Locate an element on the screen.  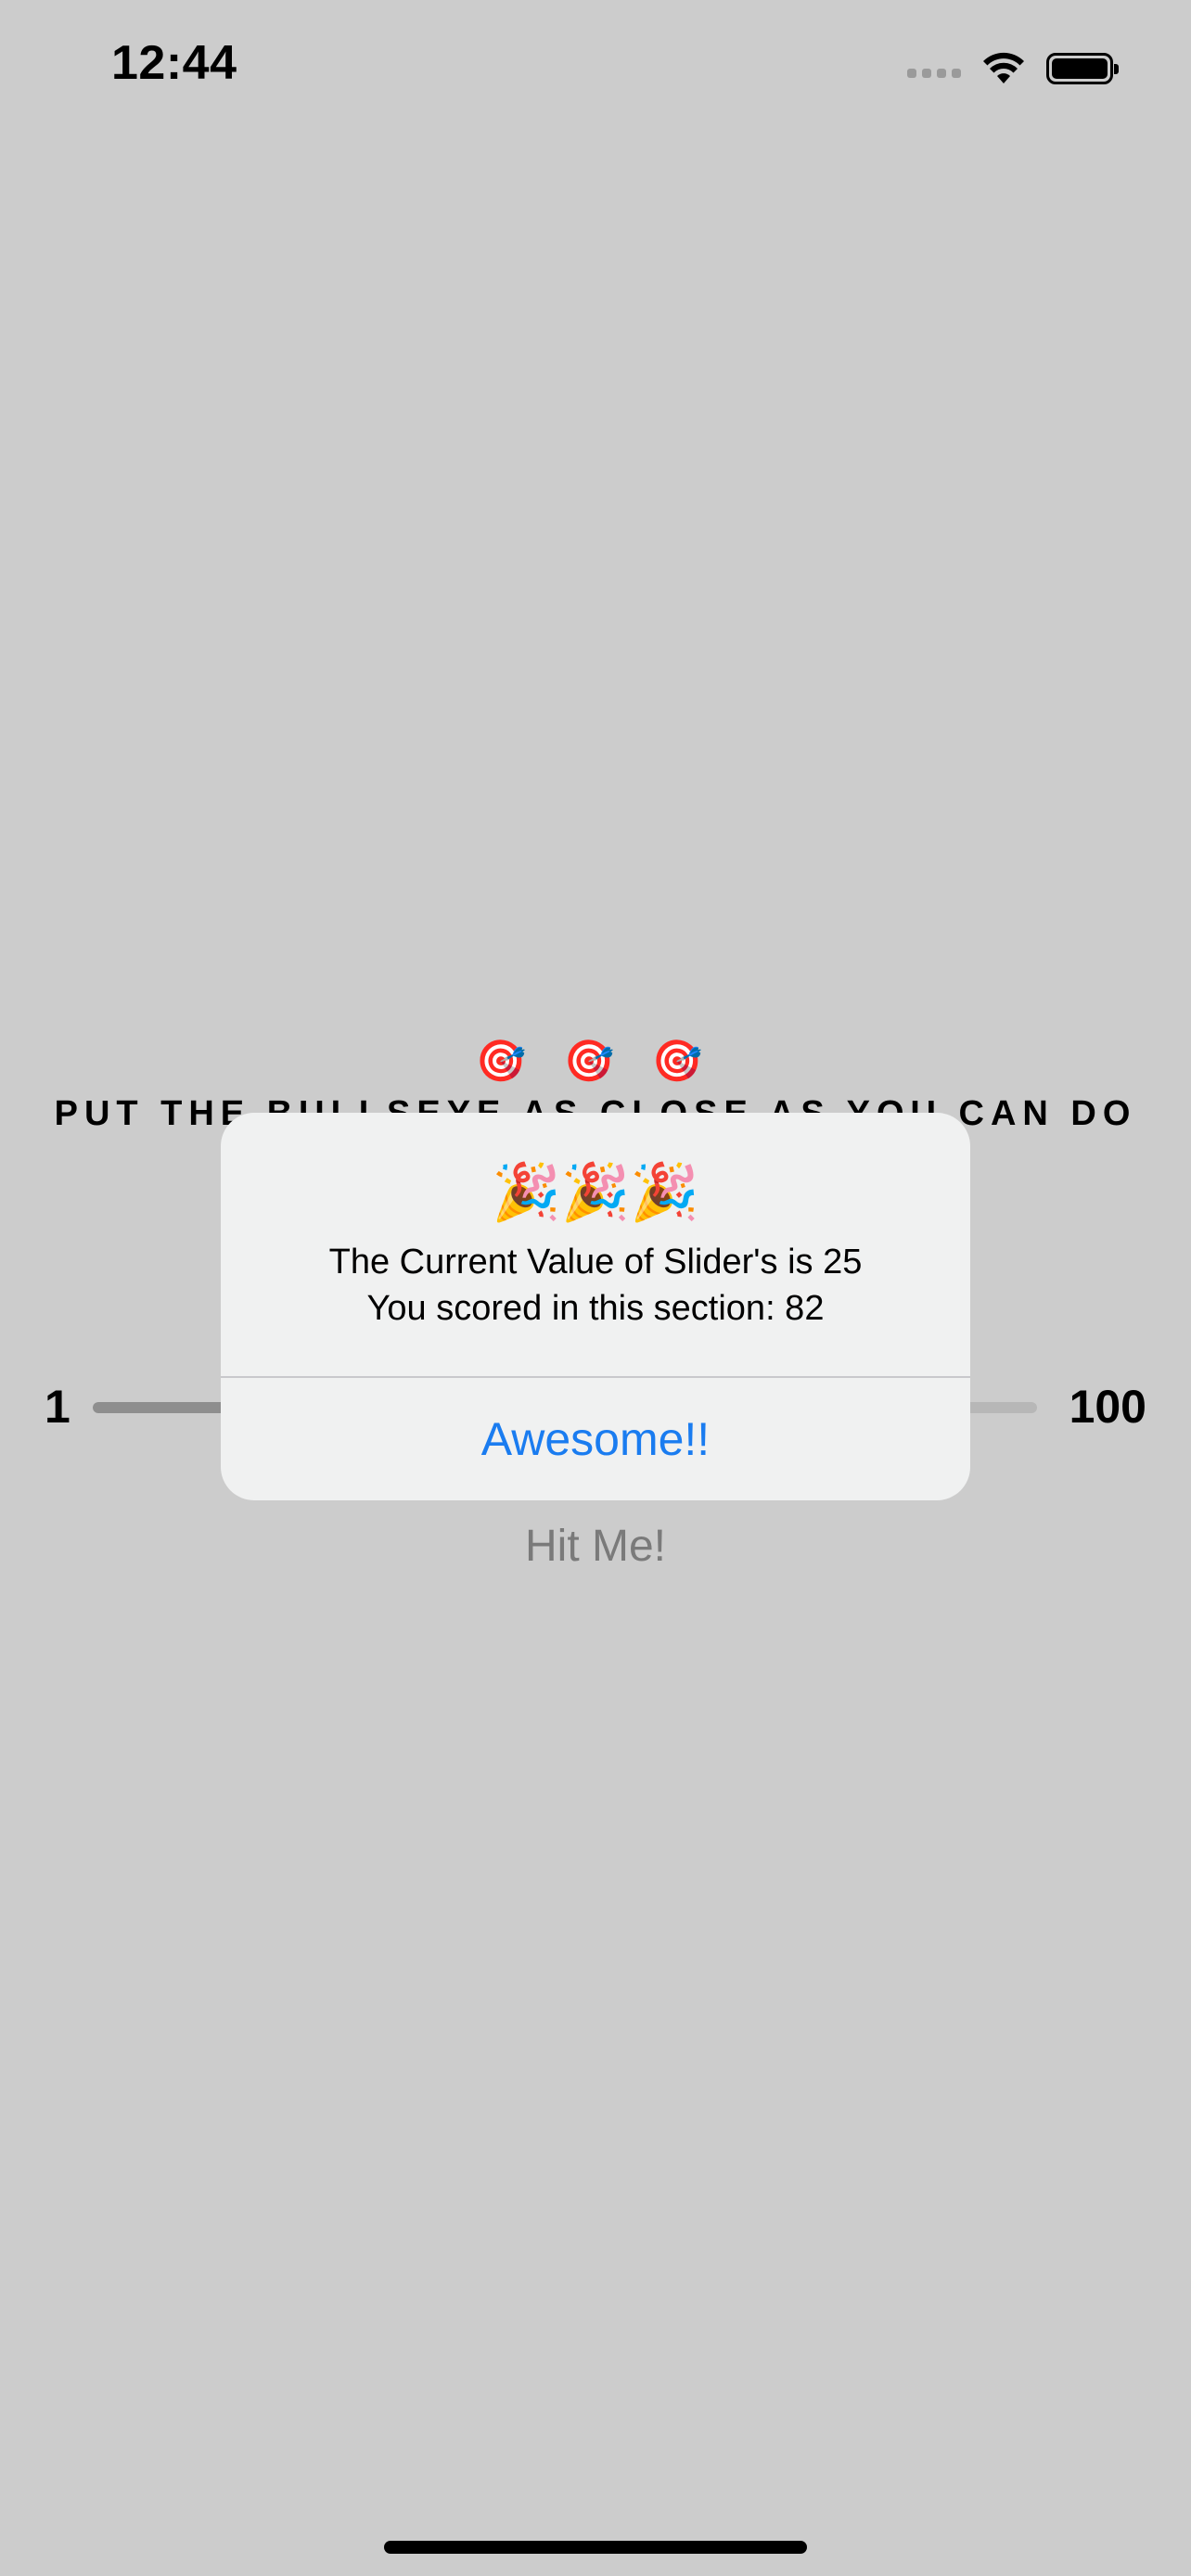
awesome-button: Awesome!! is located at coordinates (595, 1439).